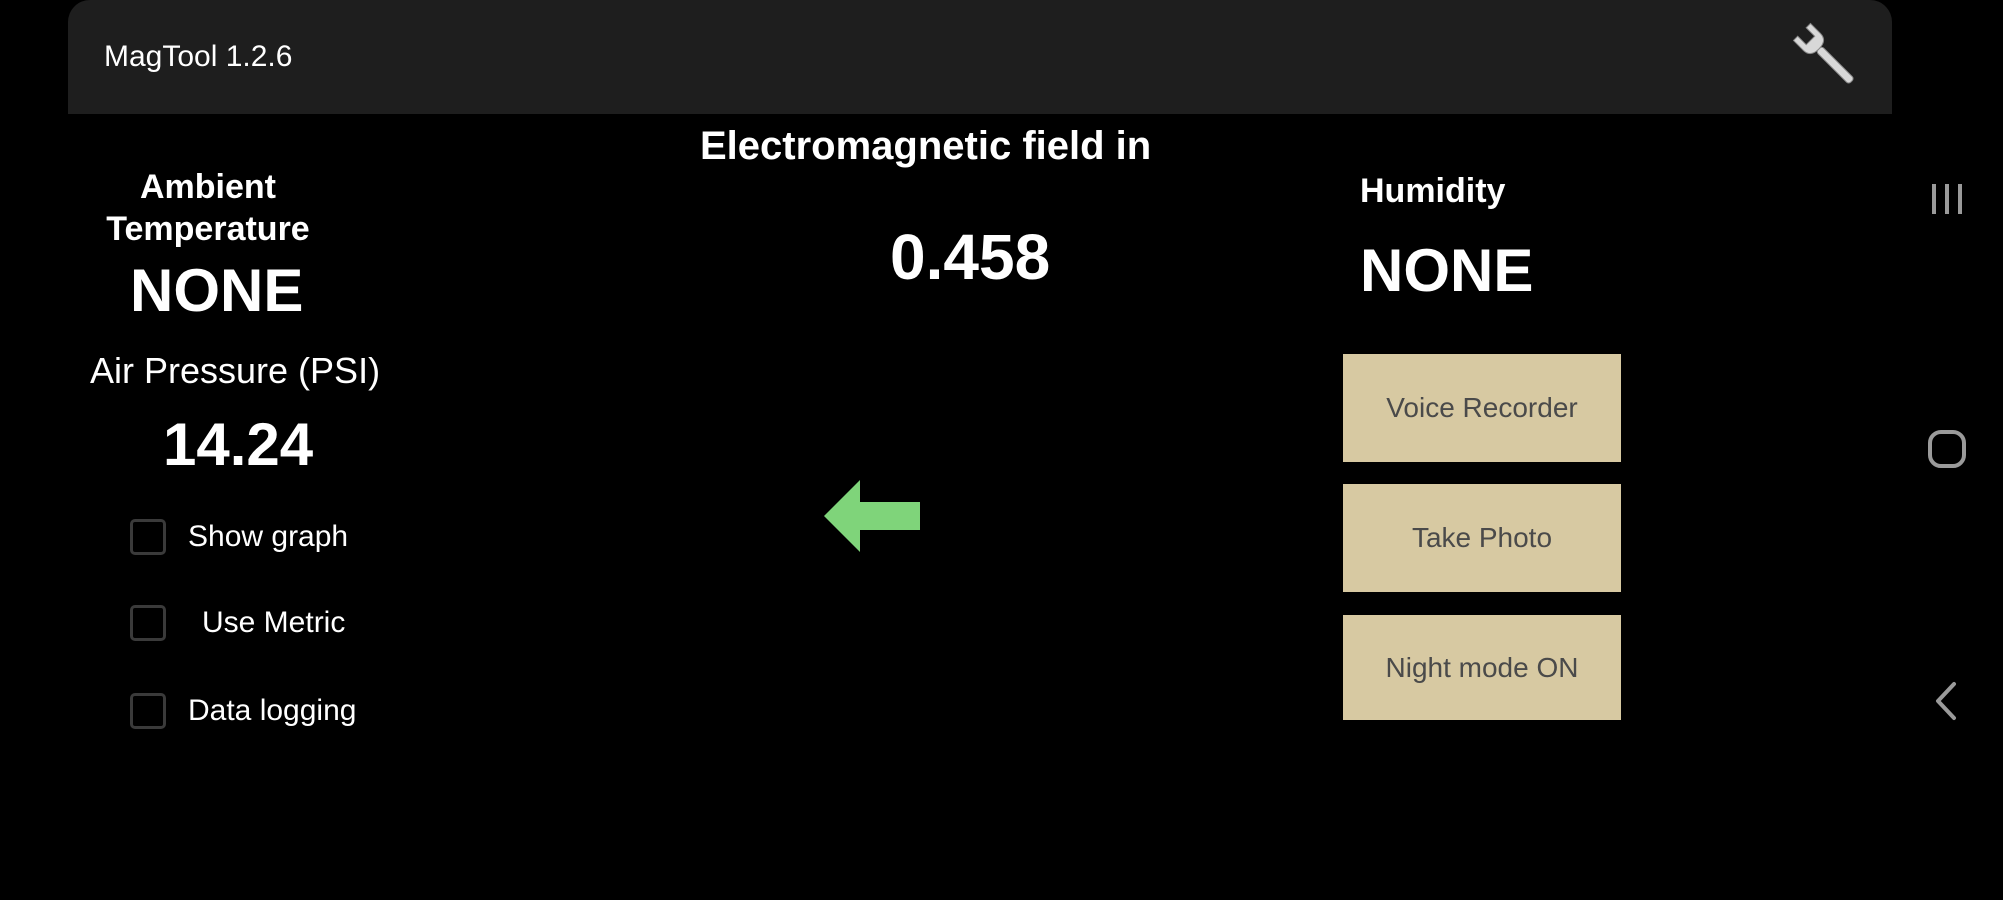  I want to click on ambient-temperature-label: Ambient Temperature, so click(208, 208).